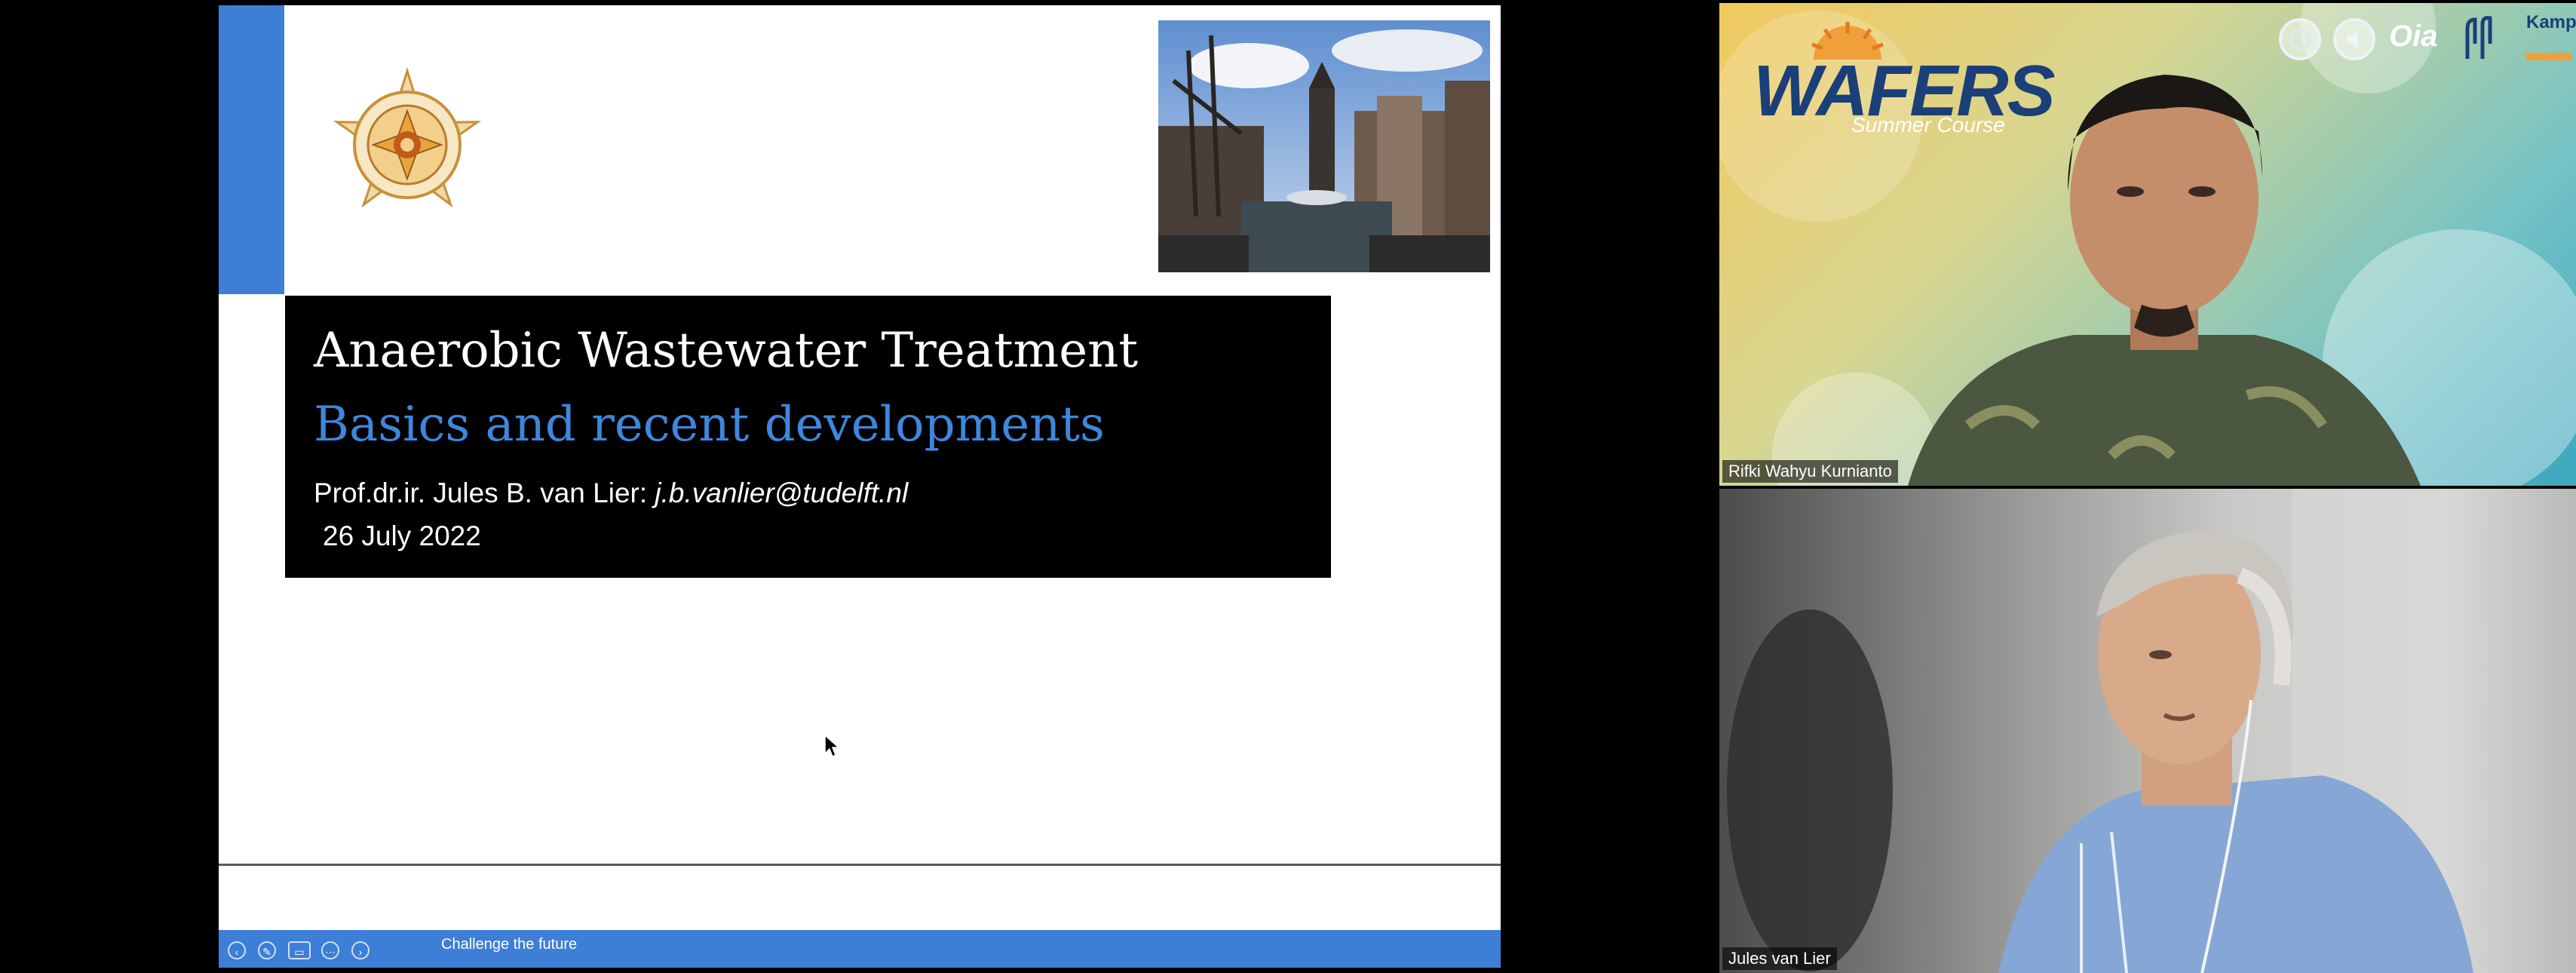 The height and width of the screenshot is (973, 2576). I want to click on participant-name-label: Jules van Lier, so click(1779, 959).